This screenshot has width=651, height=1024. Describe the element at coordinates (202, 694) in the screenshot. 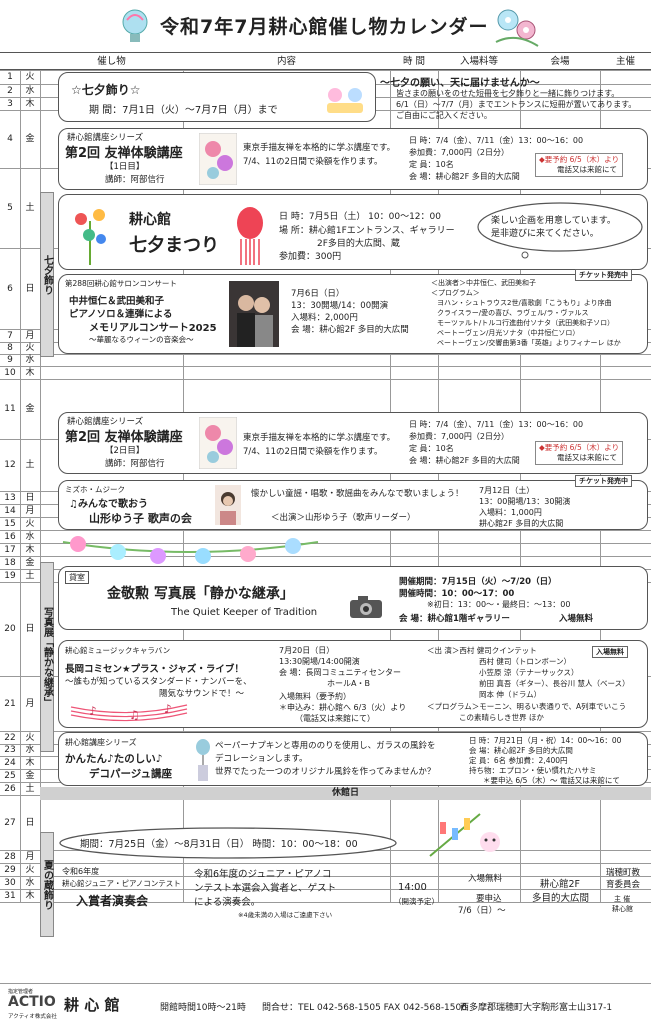

I see `event-subtitle: 陽気なサウンドで！～` at that location.